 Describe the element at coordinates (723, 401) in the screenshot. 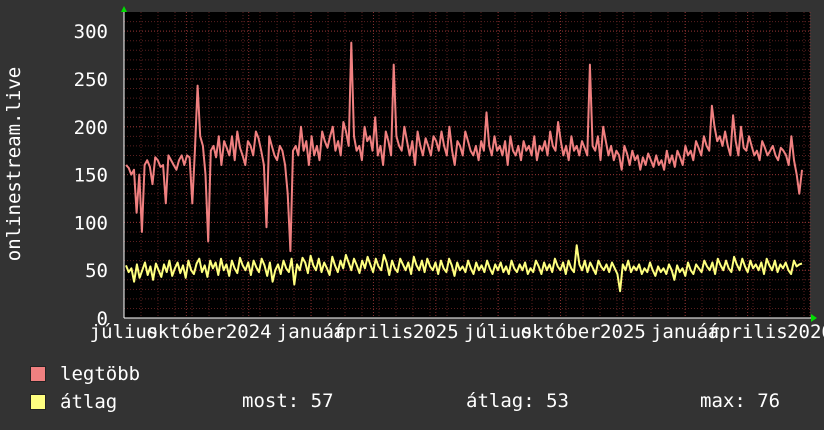

I see `stat-max-label: max:` at that location.